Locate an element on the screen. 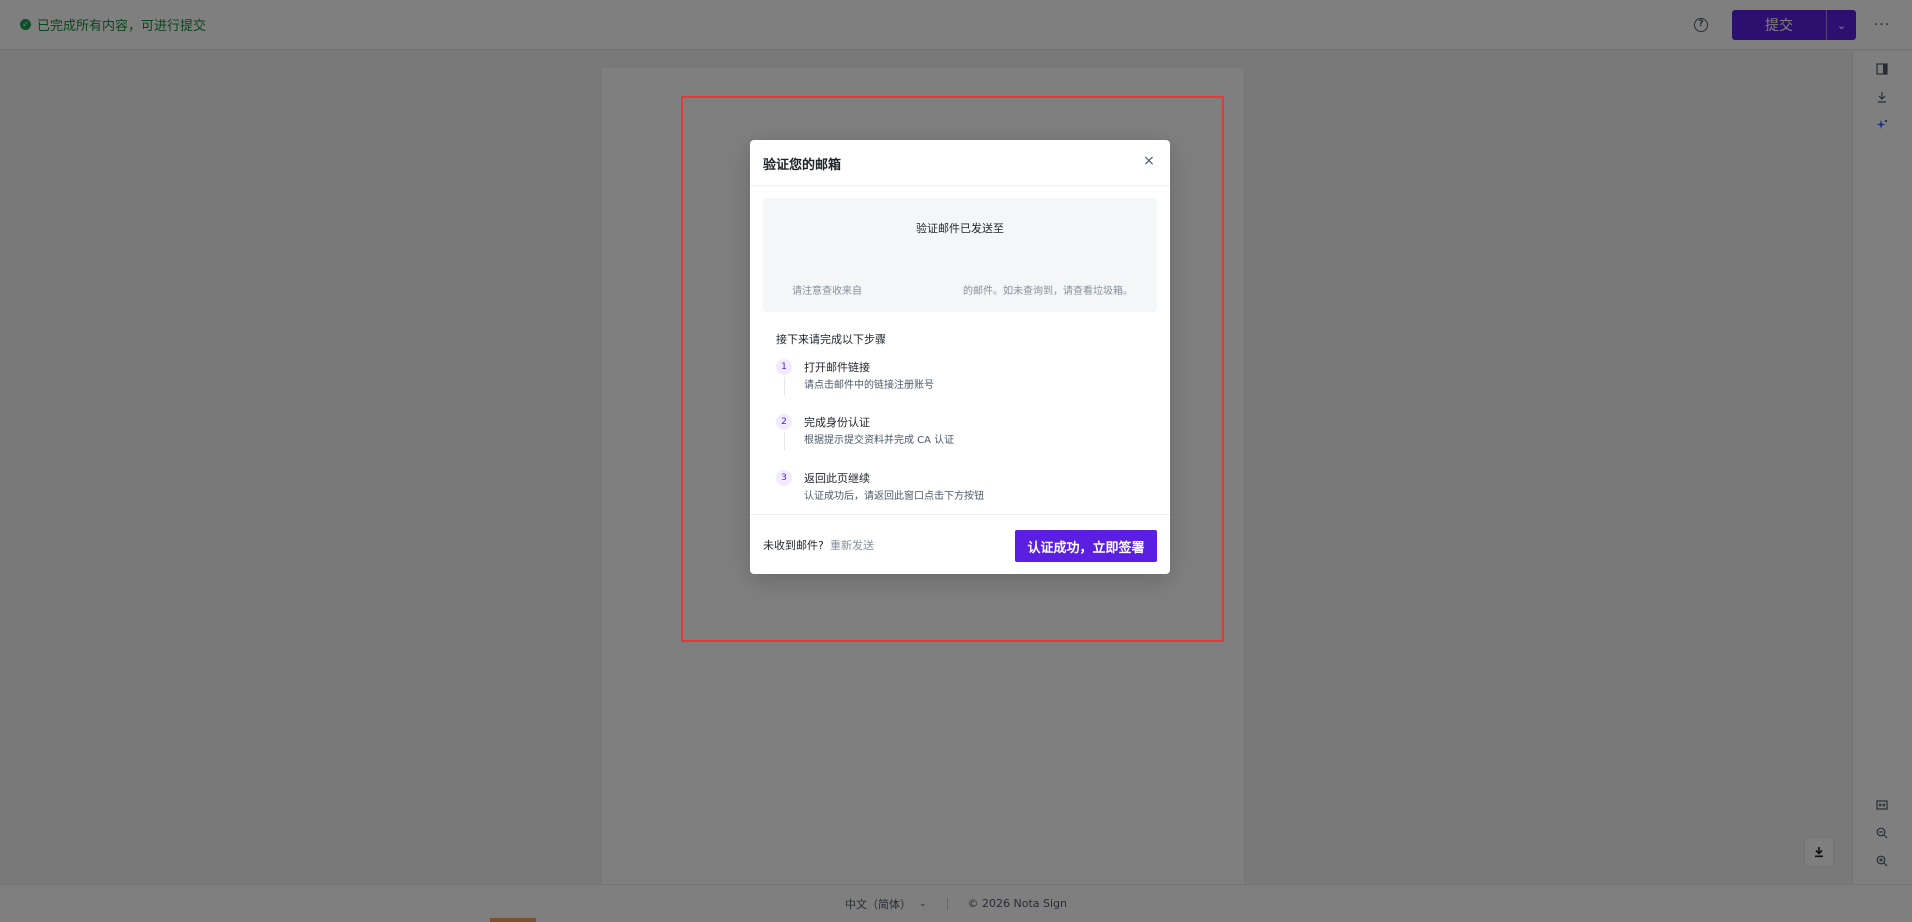 The height and width of the screenshot is (922, 1912). dialog-footer: 未收到邮件? 重新发送 认证成功，立即签署 is located at coordinates (960, 544).